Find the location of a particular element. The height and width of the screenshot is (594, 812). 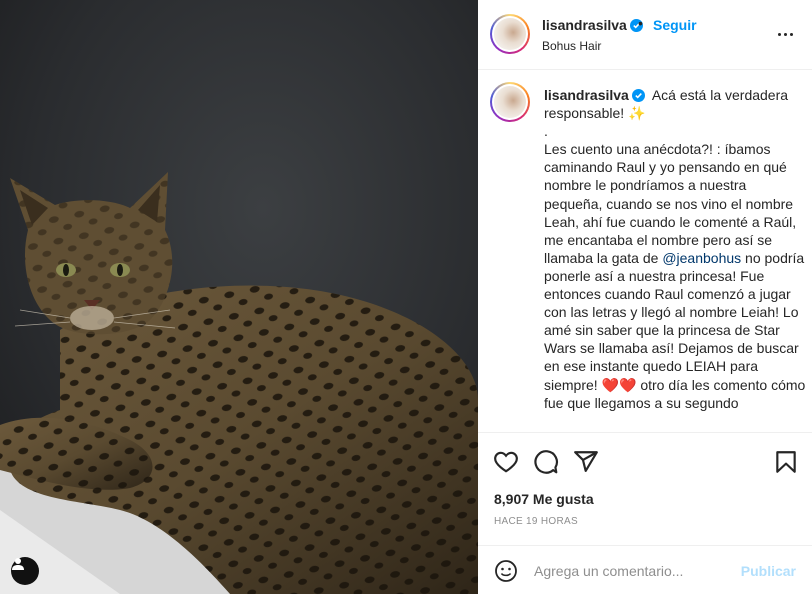

post-actions-bar is located at coordinates (645, 462).